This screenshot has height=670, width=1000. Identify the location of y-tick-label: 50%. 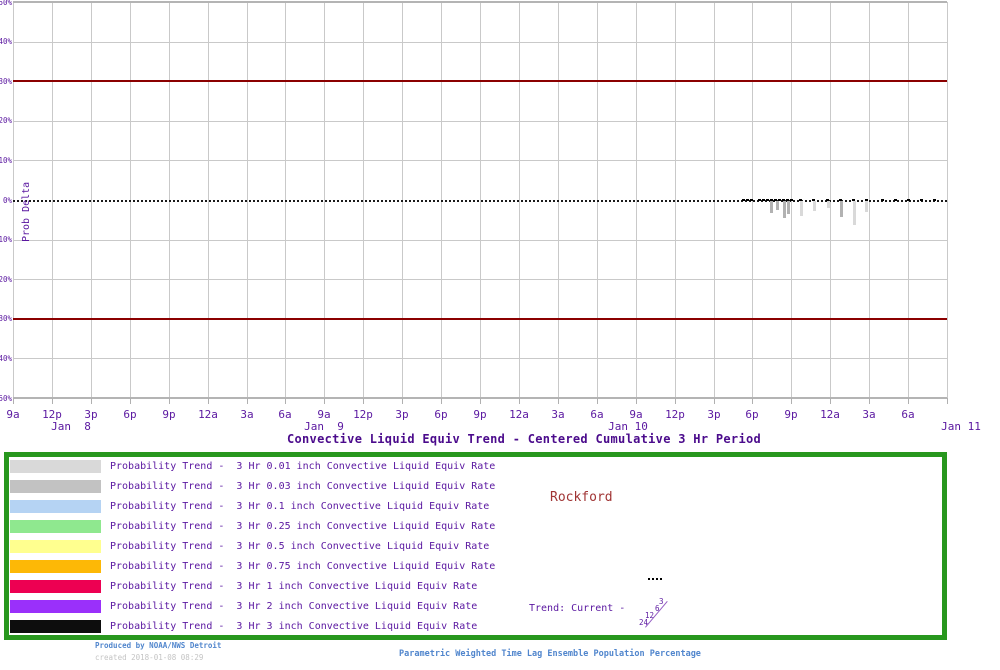
(6, 3).